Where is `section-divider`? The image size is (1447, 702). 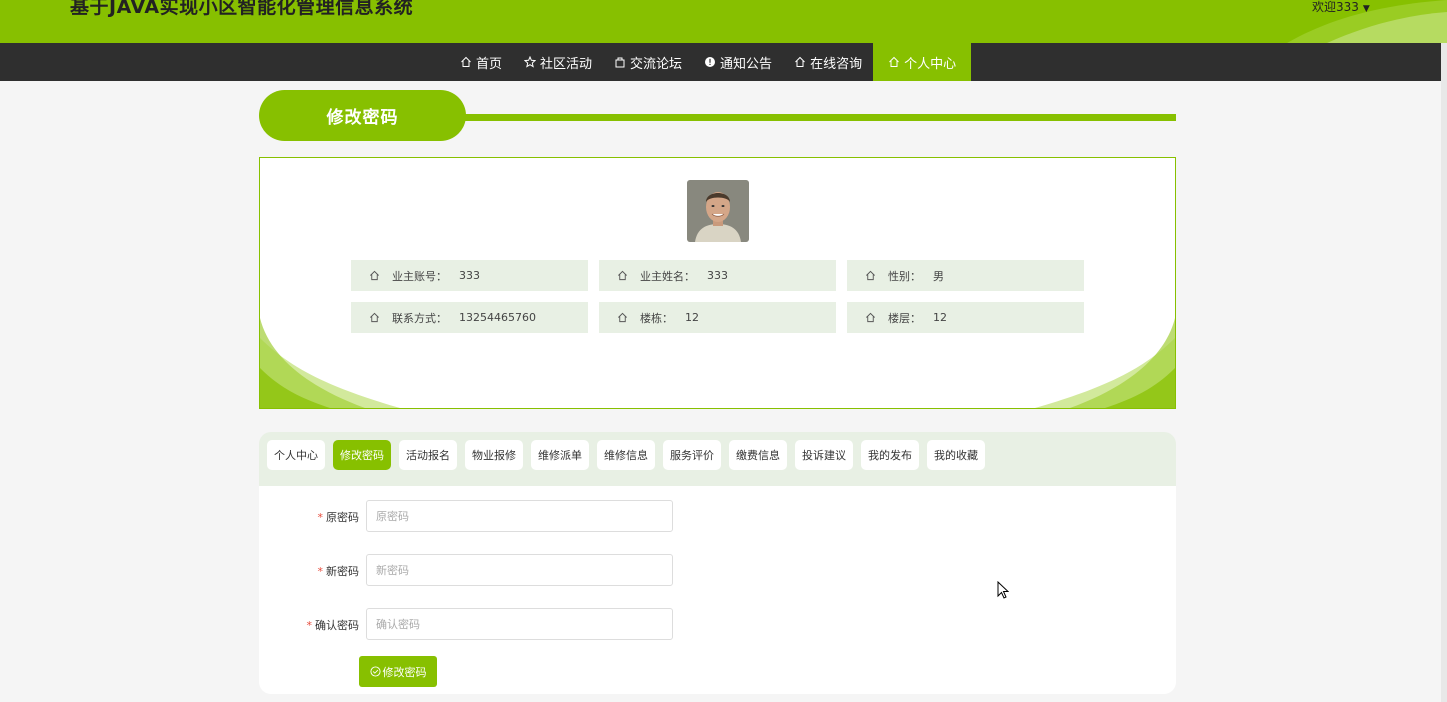
section-divider is located at coordinates (817, 117).